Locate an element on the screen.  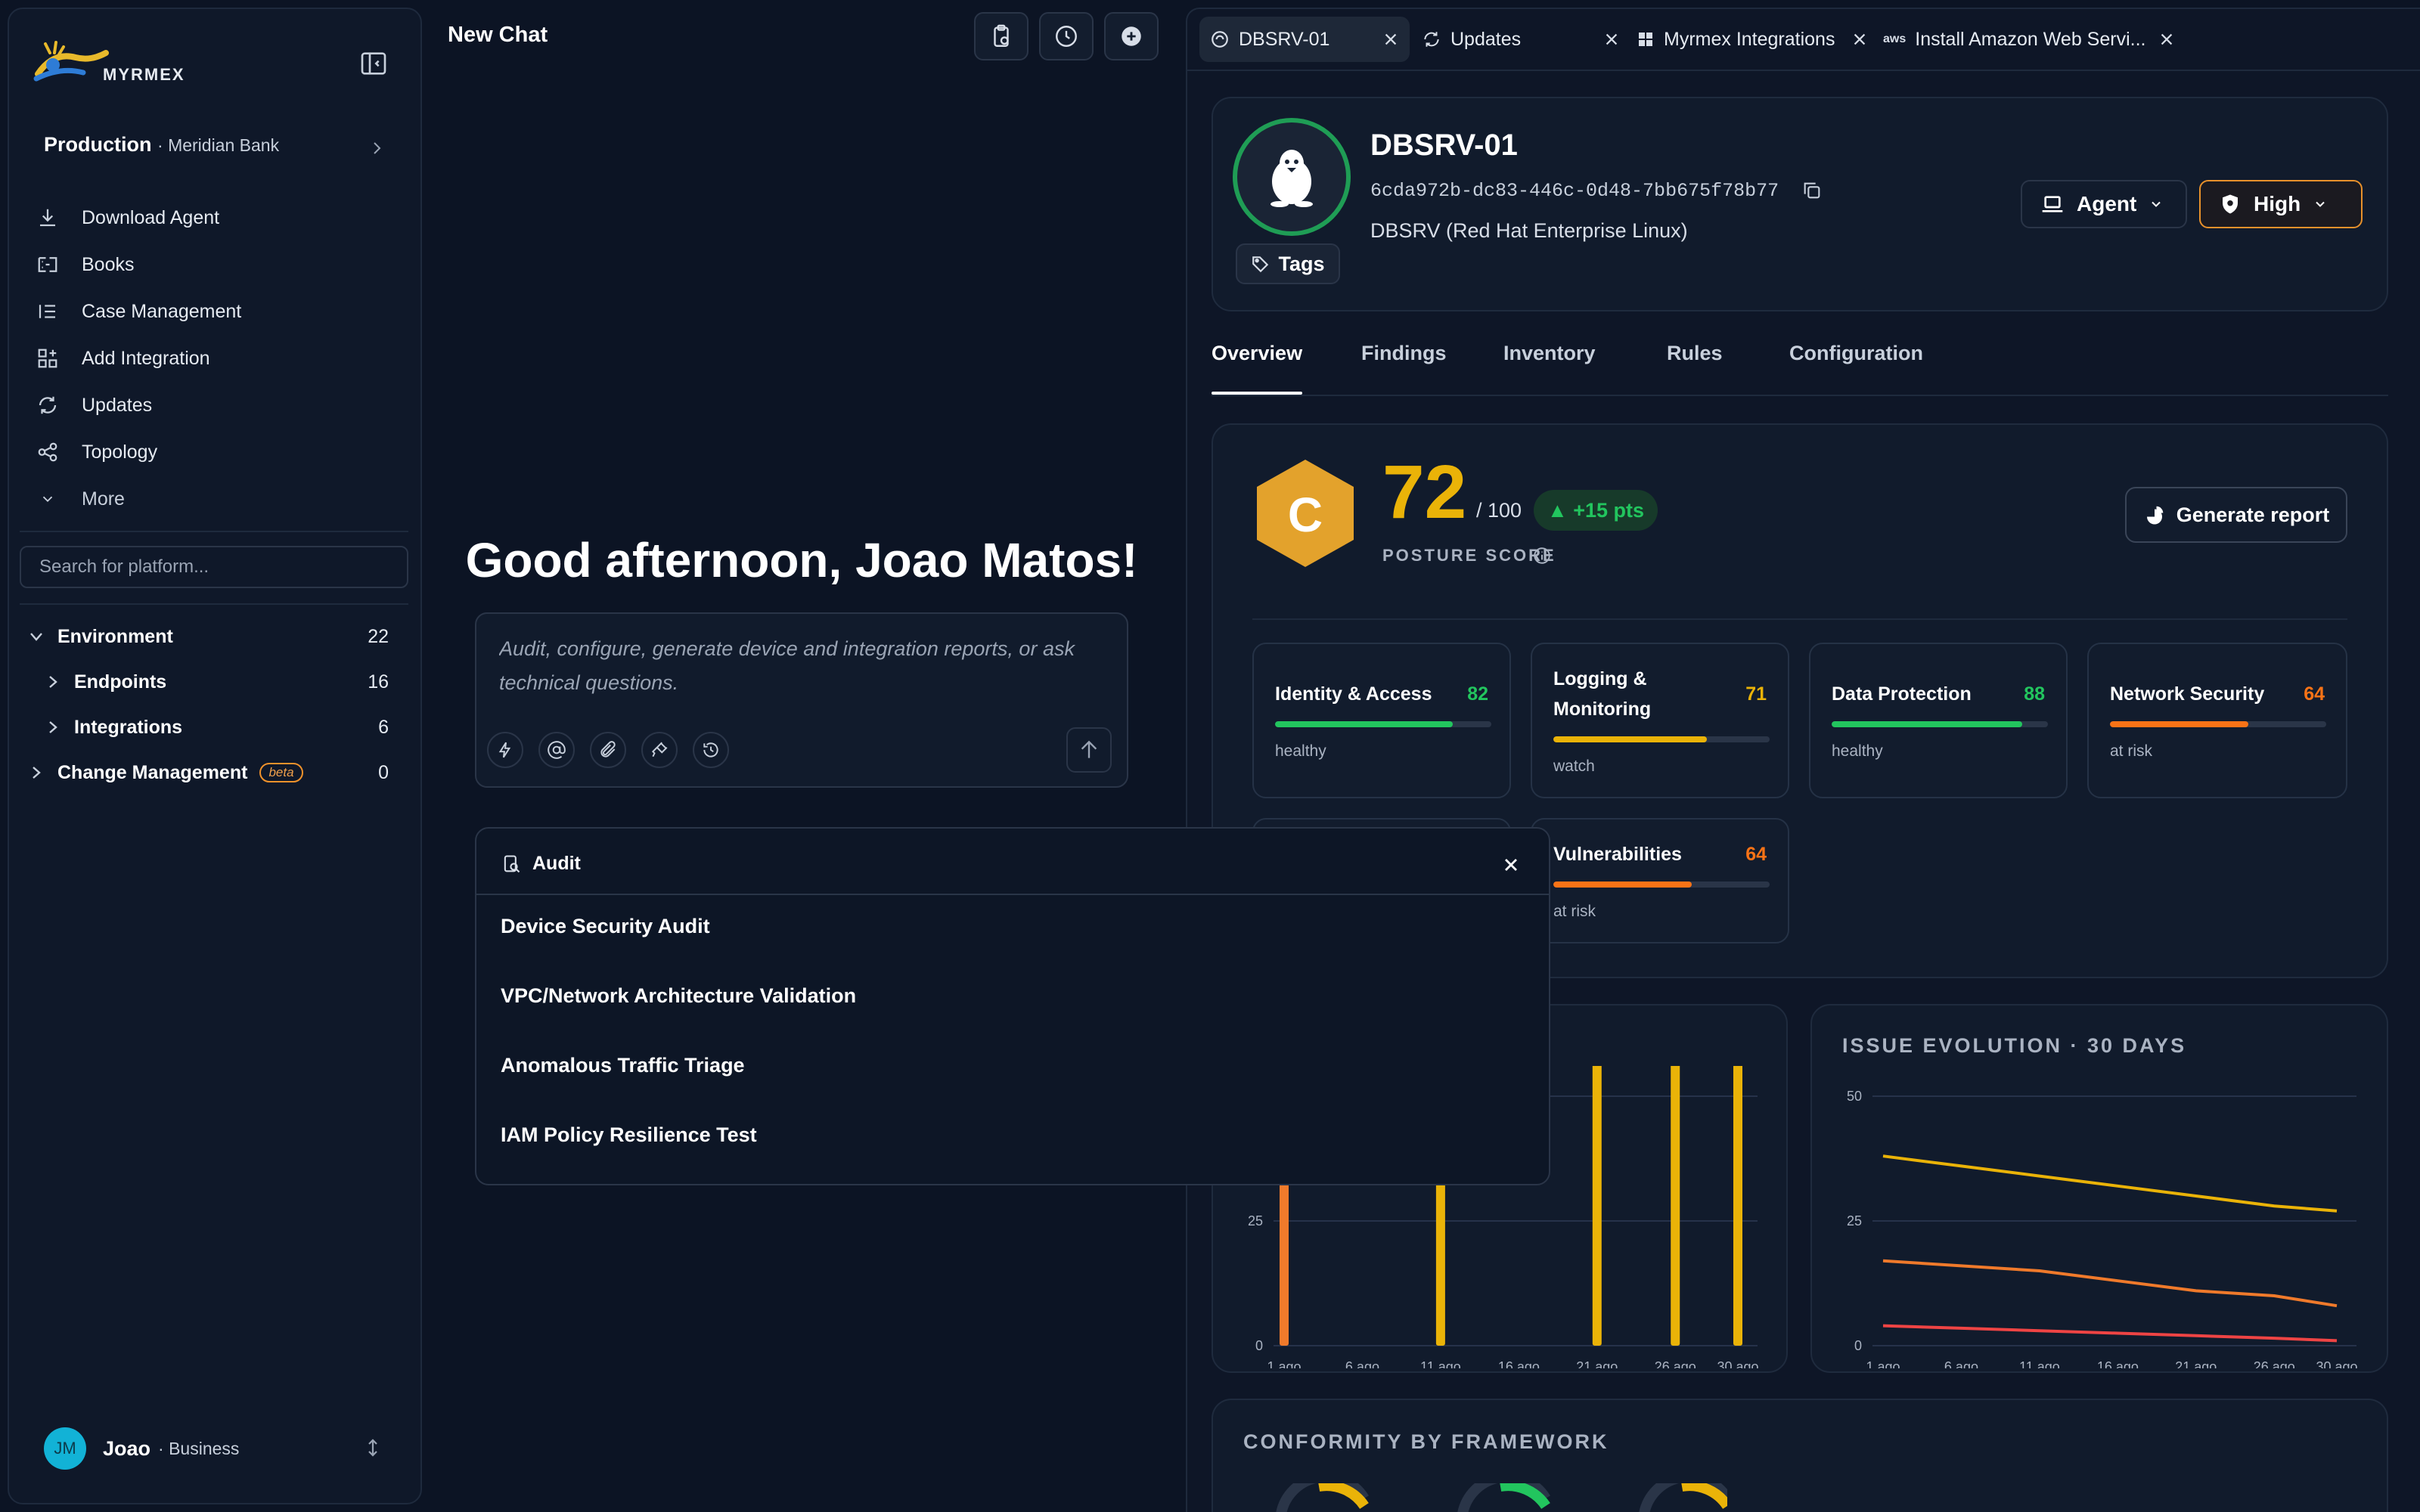
collapse-sidebar-icon is located at coordinates (373, 64).